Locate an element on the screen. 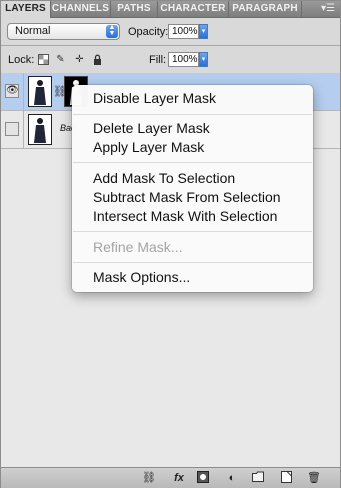 The width and height of the screenshot is (341, 488). menu-item-intersect-mask-with-selection: Intersect Mask With Selection is located at coordinates (185, 216).